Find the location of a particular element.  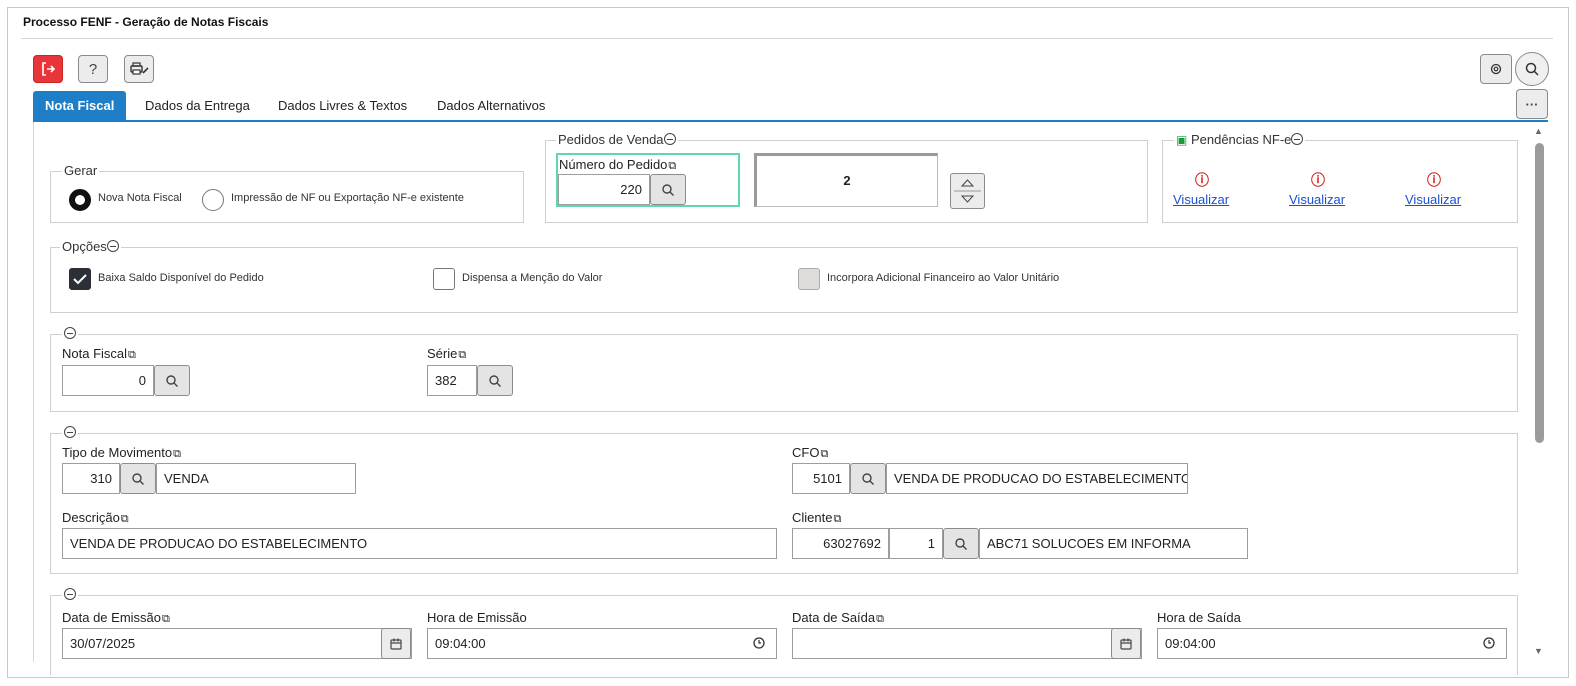

cfo-label-text: CFO is located at coordinates (806, 452).